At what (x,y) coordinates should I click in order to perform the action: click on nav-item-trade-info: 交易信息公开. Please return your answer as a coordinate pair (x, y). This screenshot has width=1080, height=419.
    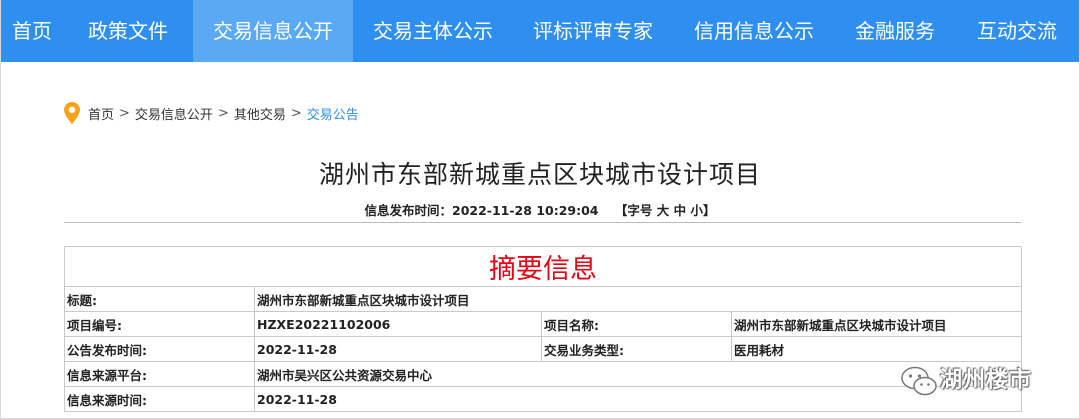
    Looking at the image, I should click on (273, 31).